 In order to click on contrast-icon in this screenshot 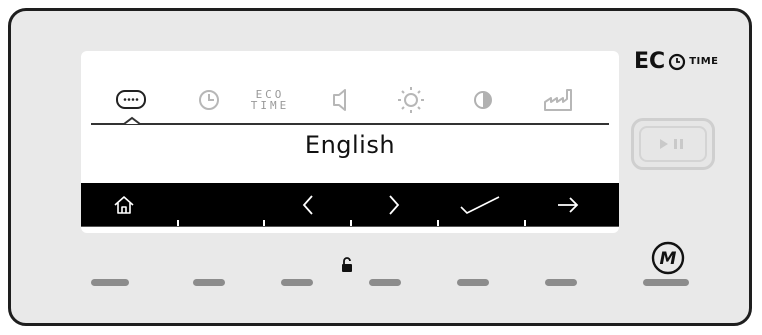, I will do `click(483, 100)`.